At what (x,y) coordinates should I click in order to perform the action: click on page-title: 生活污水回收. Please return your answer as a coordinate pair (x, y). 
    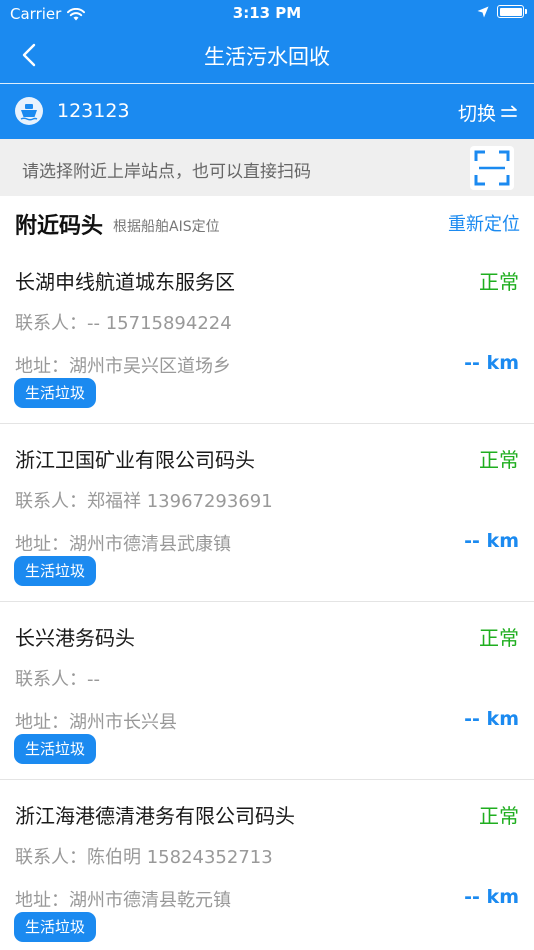
    Looking at the image, I should click on (267, 57).